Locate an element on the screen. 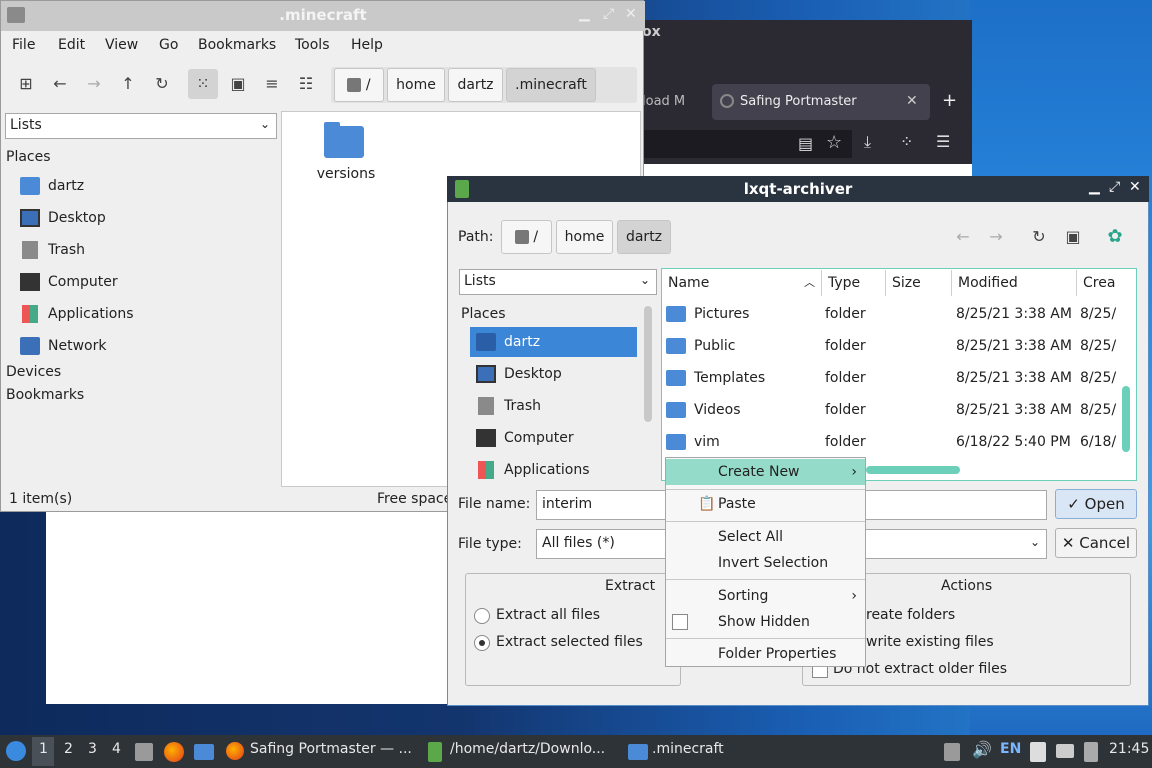  start-menu-icon is located at coordinates (16, 751).